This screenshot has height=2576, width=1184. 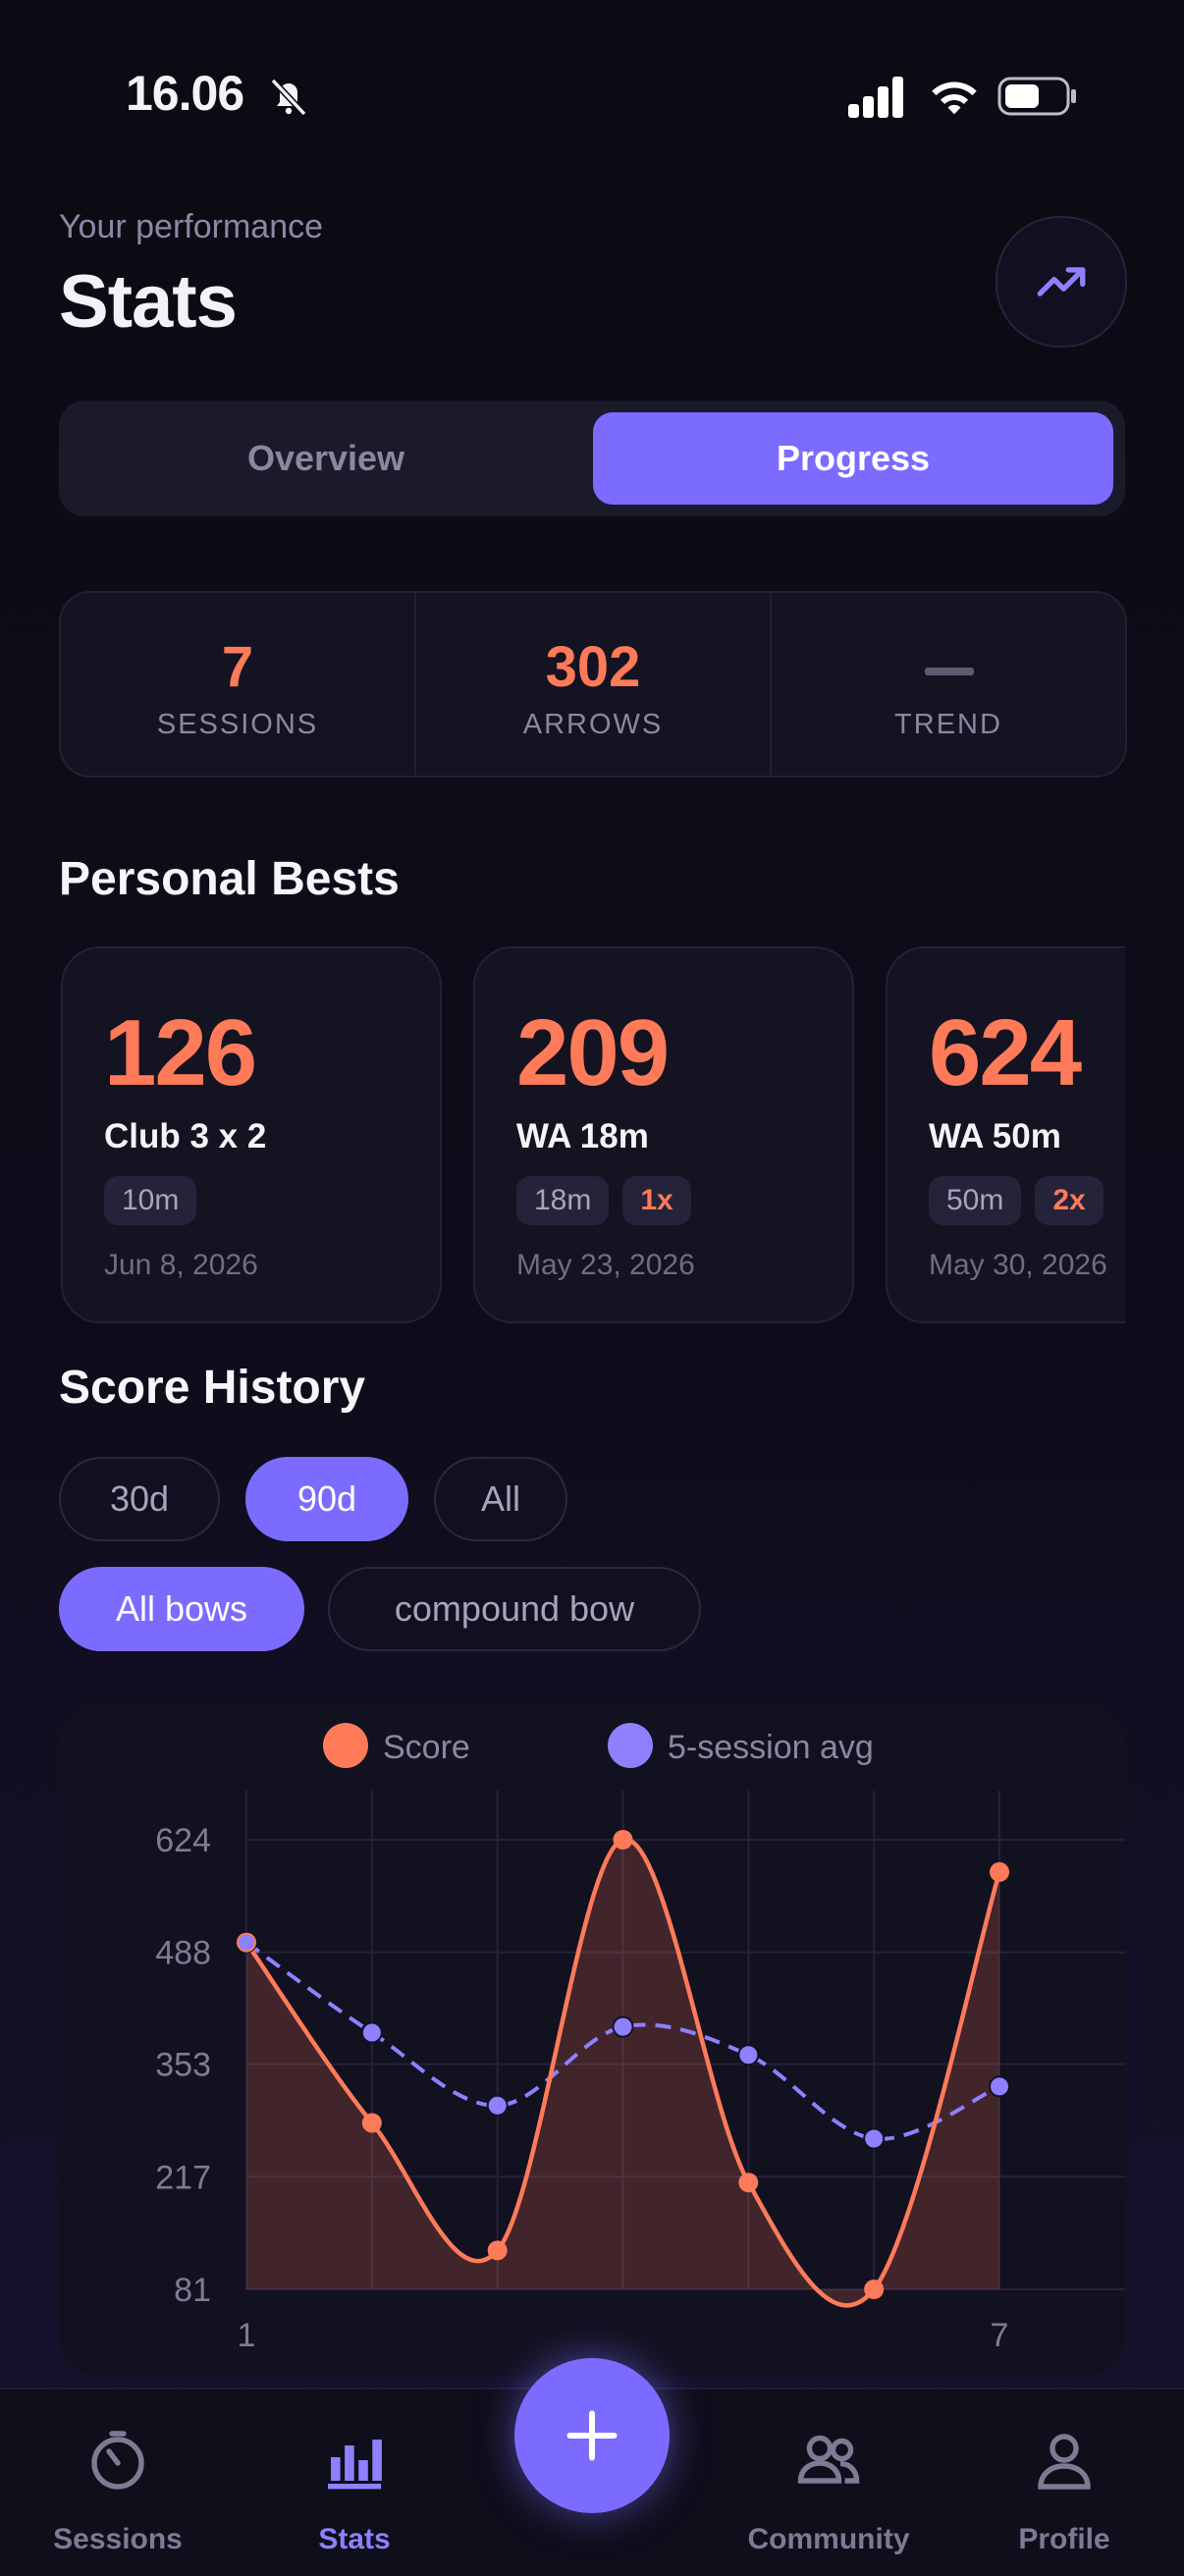 What do you see at coordinates (593, 1052) in the screenshot?
I see `pb-score: 209` at bounding box center [593, 1052].